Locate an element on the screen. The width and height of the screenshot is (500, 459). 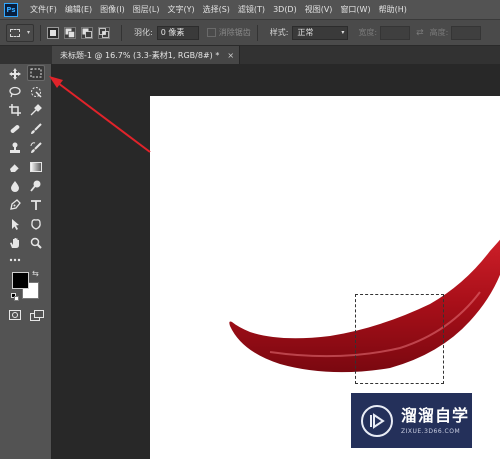
menu-image: 图像(I) is located at coordinates (112, 9).